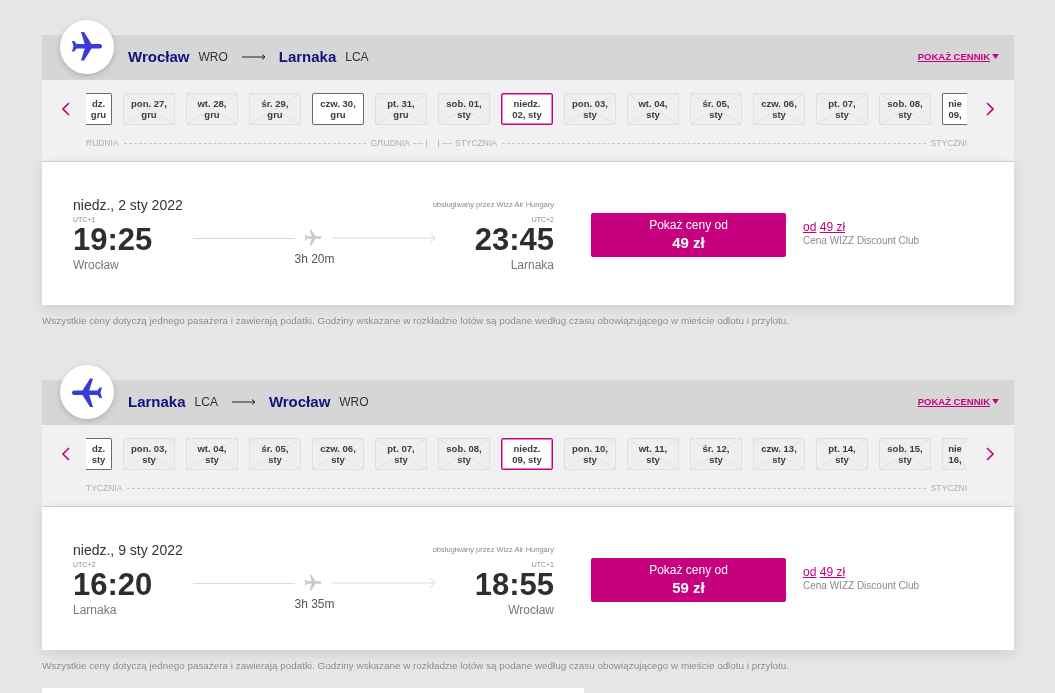 The width and height of the screenshot is (1055, 693). Describe the element at coordinates (842, 454) in the screenshot. I see `date-tile: pt. 14, sty` at that location.